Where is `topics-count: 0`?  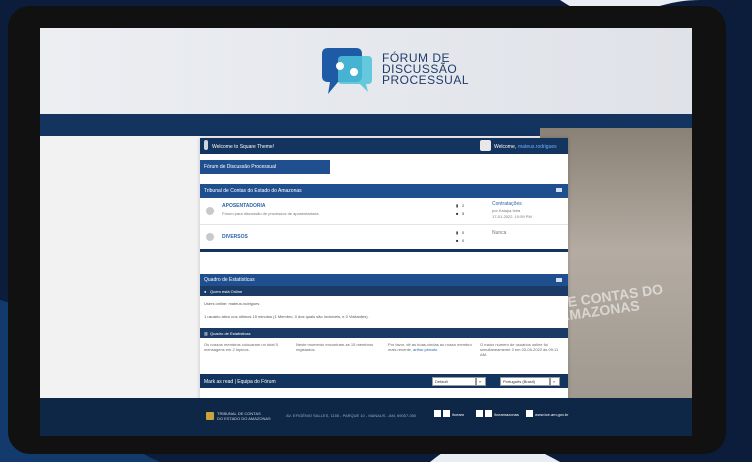
topics-count: 0 is located at coordinates (463, 232).